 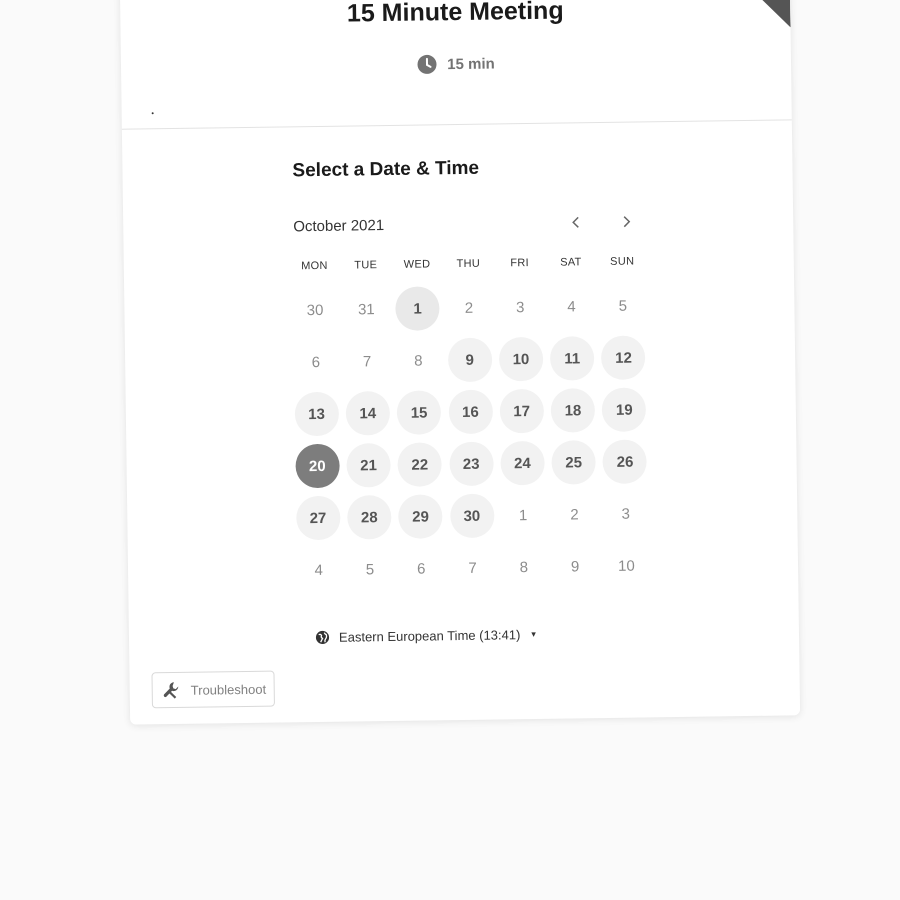 I want to click on event-title: 15 Minute Meeting, so click(x=455, y=14).